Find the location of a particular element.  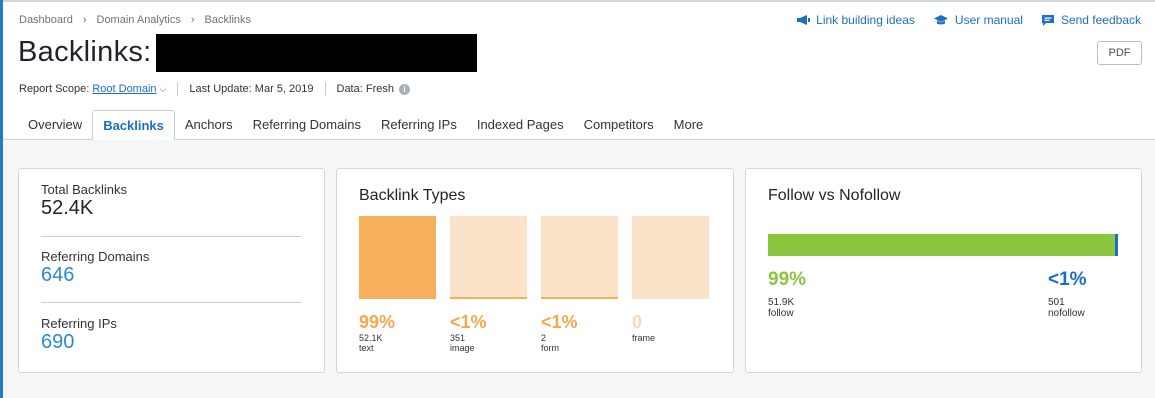

breadcrumb: Dashboard › Domain Analytics › Backlinks is located at coordinates (135, 20).